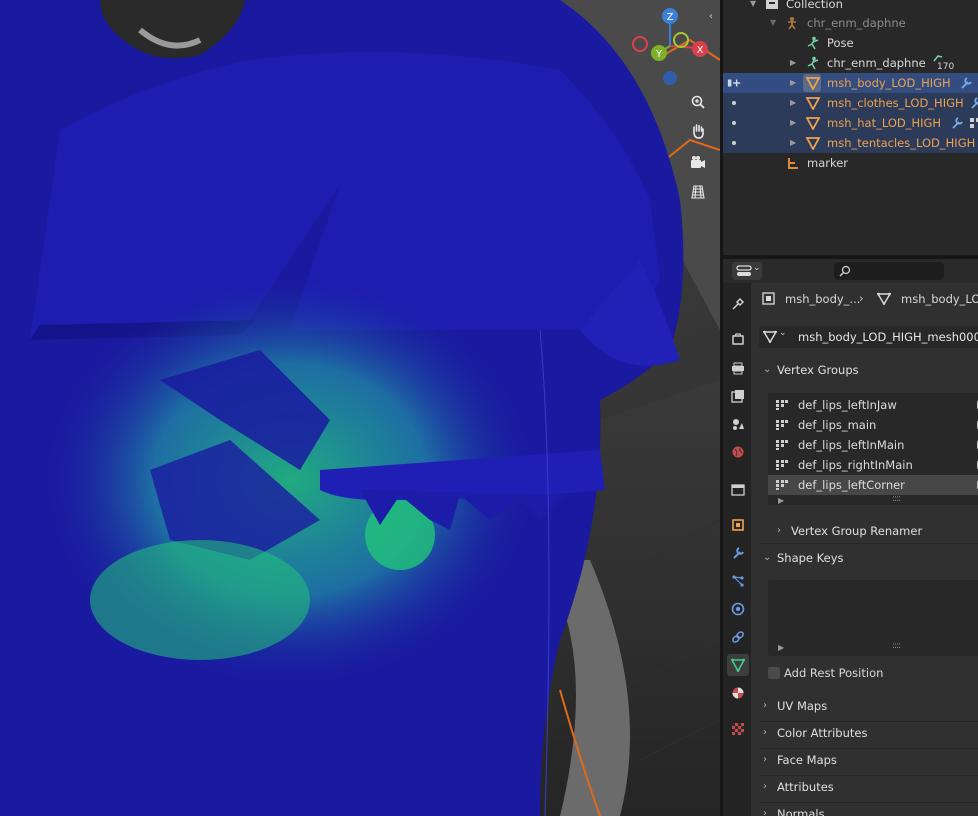  What do you see at coordinates (889, 83) in the screenshot?
I see `outliner-label: msh_body_LOD_HIGH` at bounding box center [889, 83].